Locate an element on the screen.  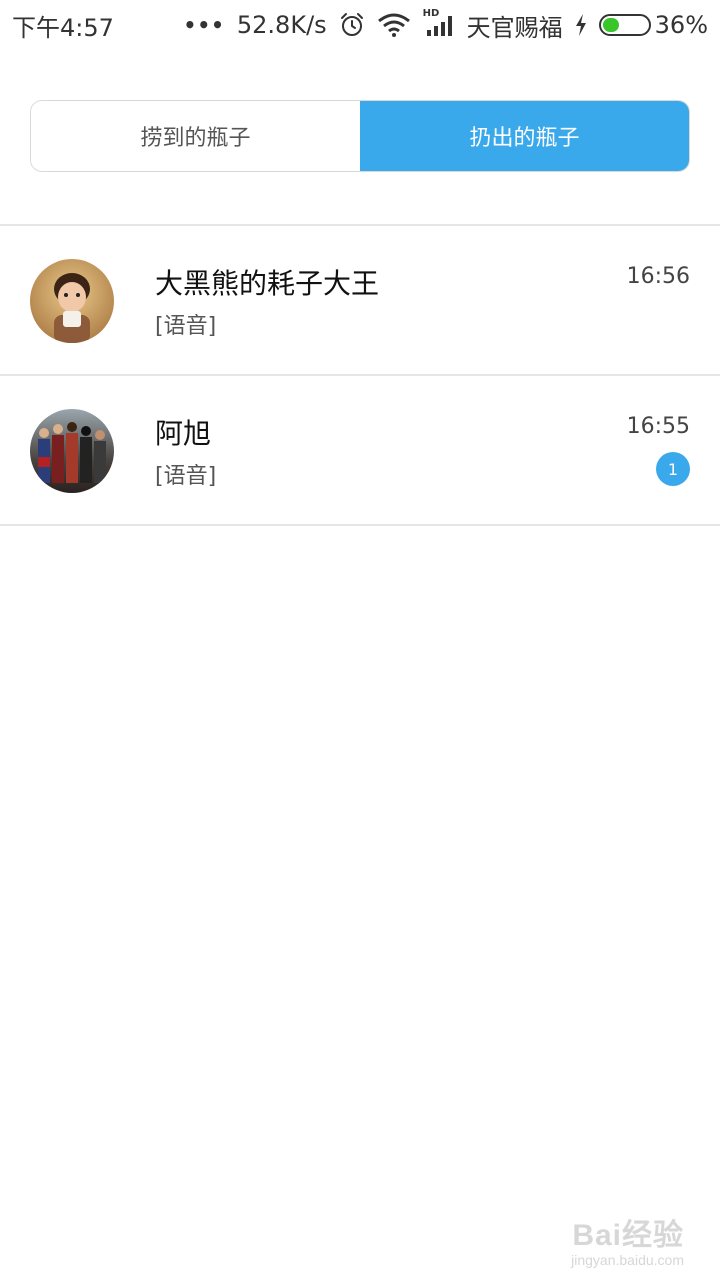
lightning-icon is located at coordinates (581, 25).